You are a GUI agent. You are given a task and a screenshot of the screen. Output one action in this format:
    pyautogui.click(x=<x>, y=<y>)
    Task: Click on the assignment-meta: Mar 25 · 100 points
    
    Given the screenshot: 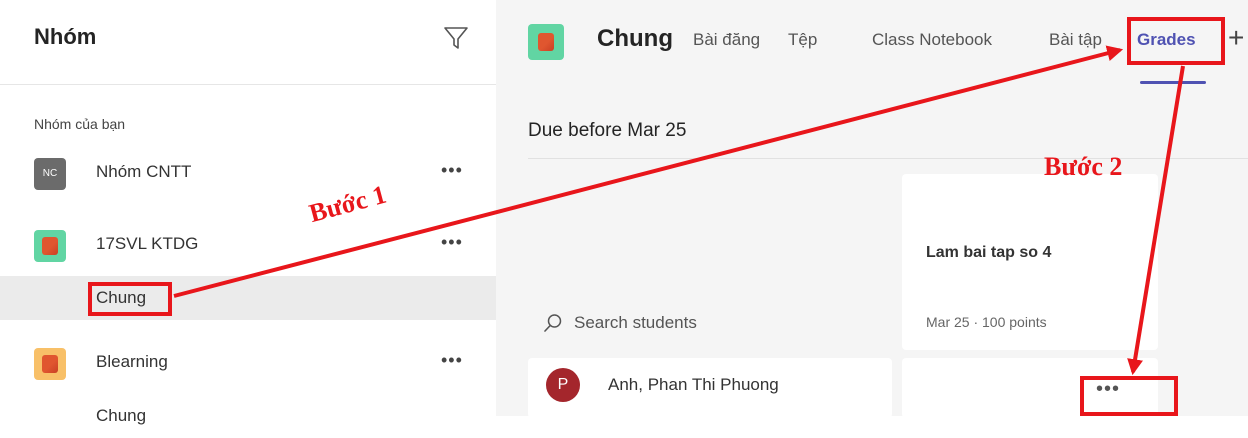 What is the action you would take?
    pyautogui.click(x=986, y=322)
    